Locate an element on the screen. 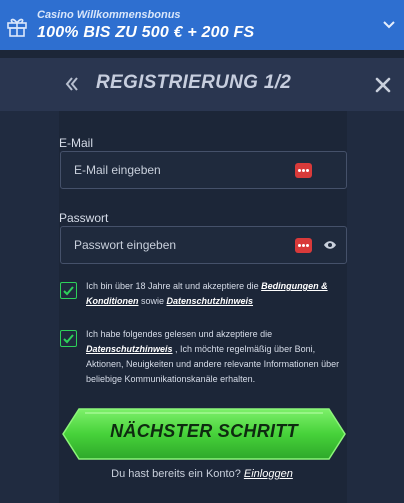  password-placeholder: Passwort eingeben is located at coordinates (125, 245).